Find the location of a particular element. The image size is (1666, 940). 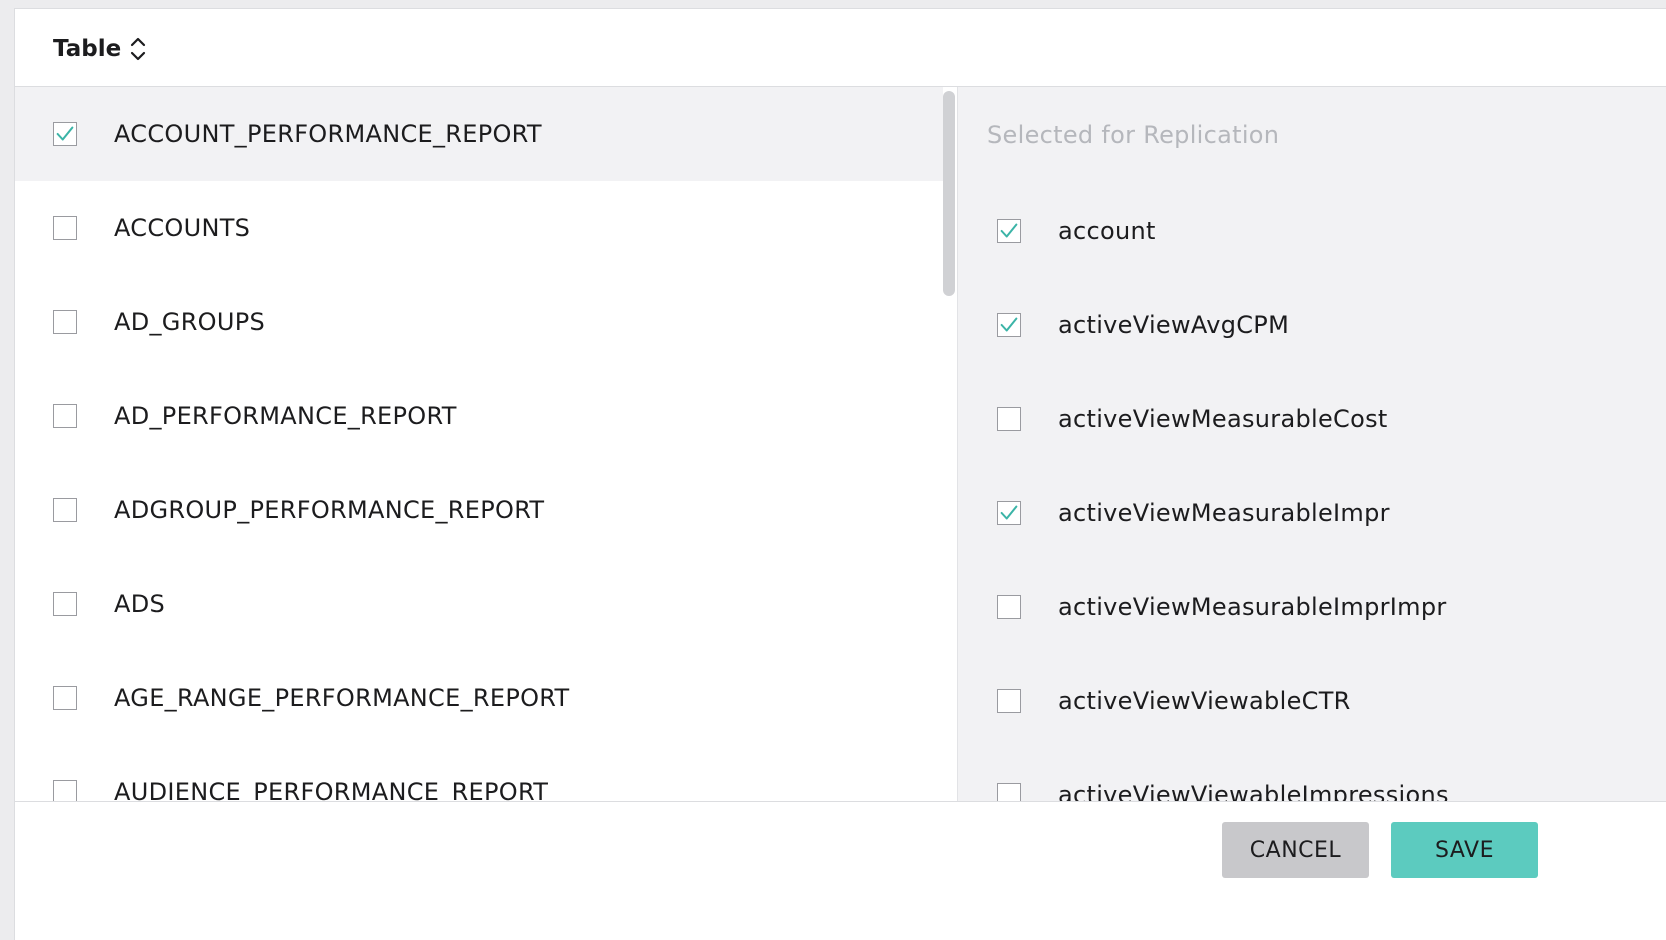

table-row-label: ADS is located at coordinates (140, 604).